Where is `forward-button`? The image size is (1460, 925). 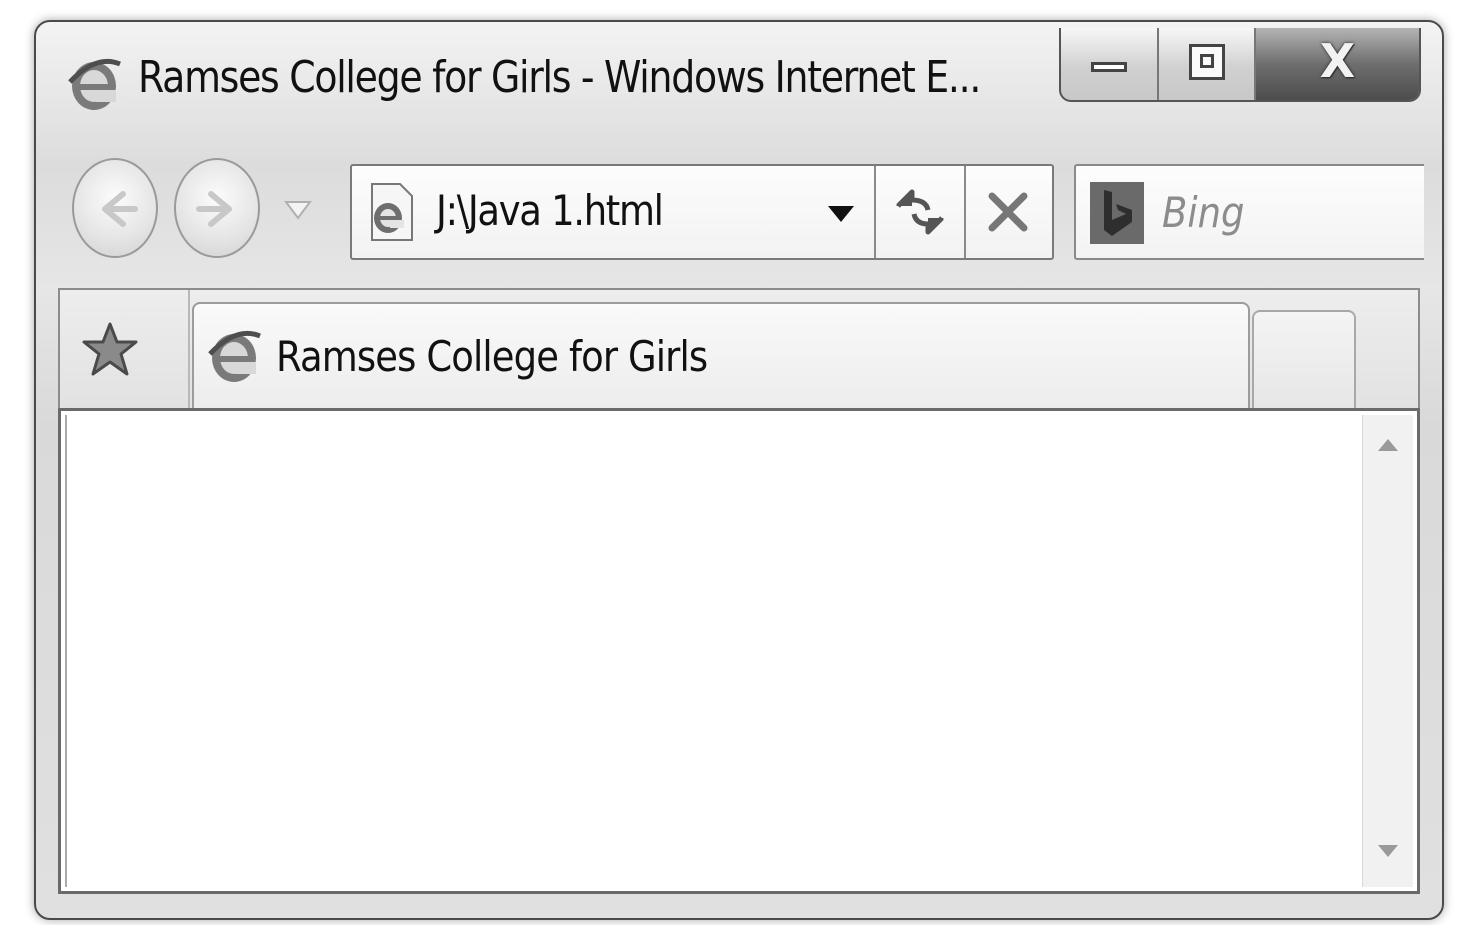
forward-button is located at coordinates (217, 208).